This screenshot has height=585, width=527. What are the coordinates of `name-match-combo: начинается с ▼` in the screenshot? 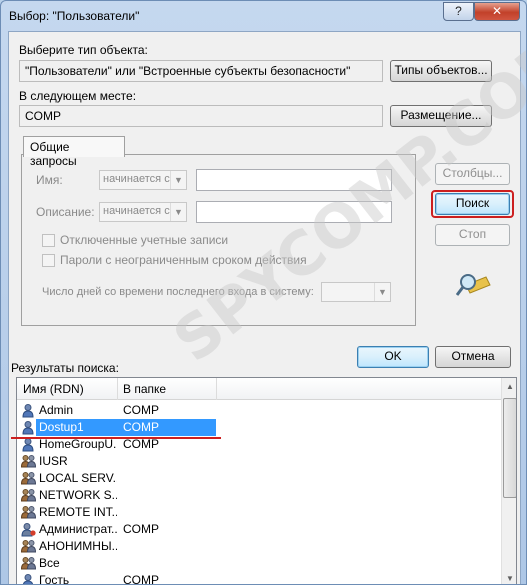 It's located at (143, 180).